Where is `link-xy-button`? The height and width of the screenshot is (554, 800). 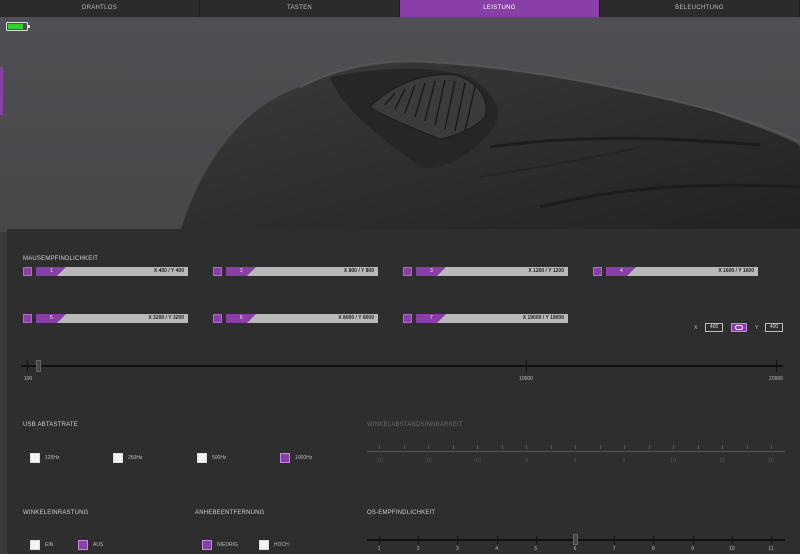
link-xy-button is located at coordinates (739, 327).